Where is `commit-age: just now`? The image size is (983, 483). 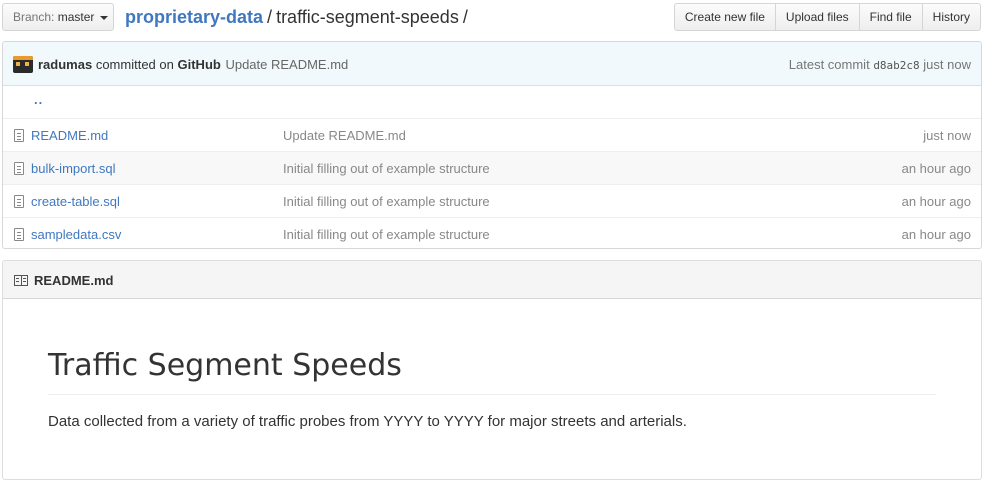 commit-age: just now is located at coordinates (947, 64).